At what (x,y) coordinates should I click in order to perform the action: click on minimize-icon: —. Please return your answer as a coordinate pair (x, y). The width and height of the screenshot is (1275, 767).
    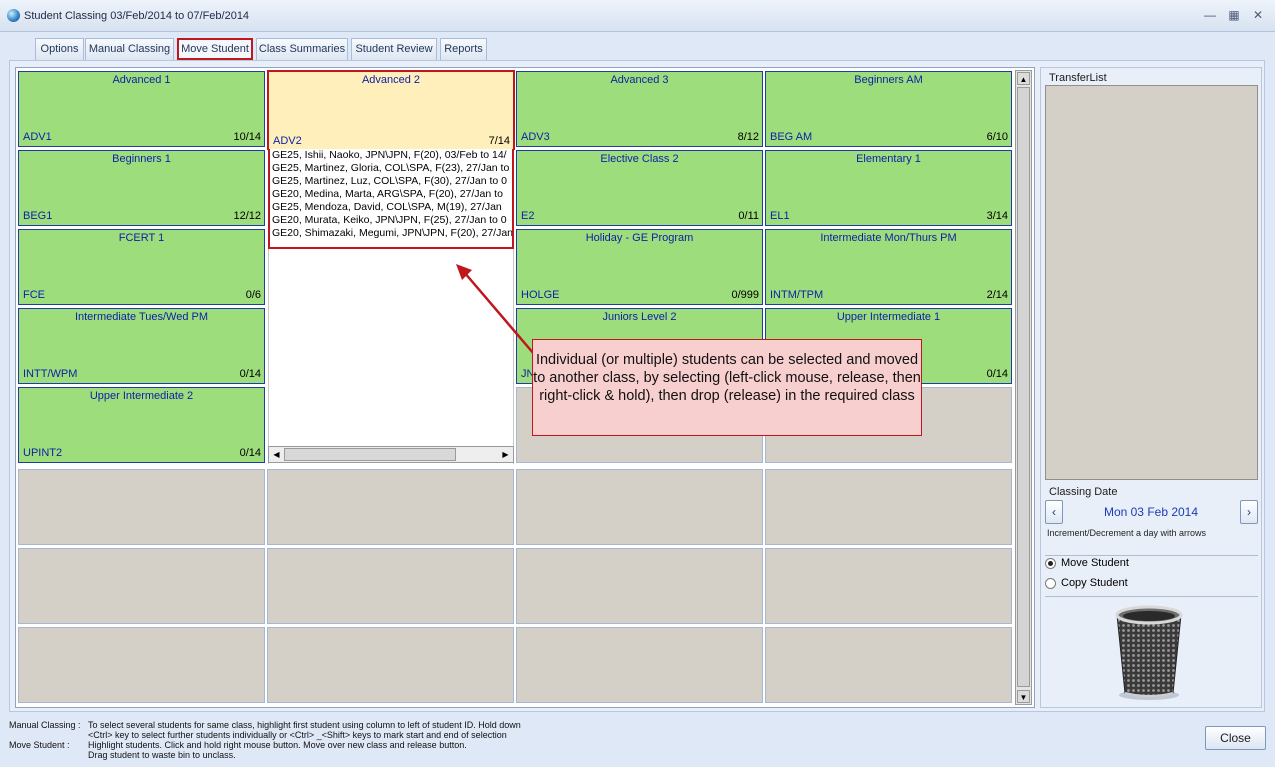
    Looking at the image, I should click on (1210, 15).